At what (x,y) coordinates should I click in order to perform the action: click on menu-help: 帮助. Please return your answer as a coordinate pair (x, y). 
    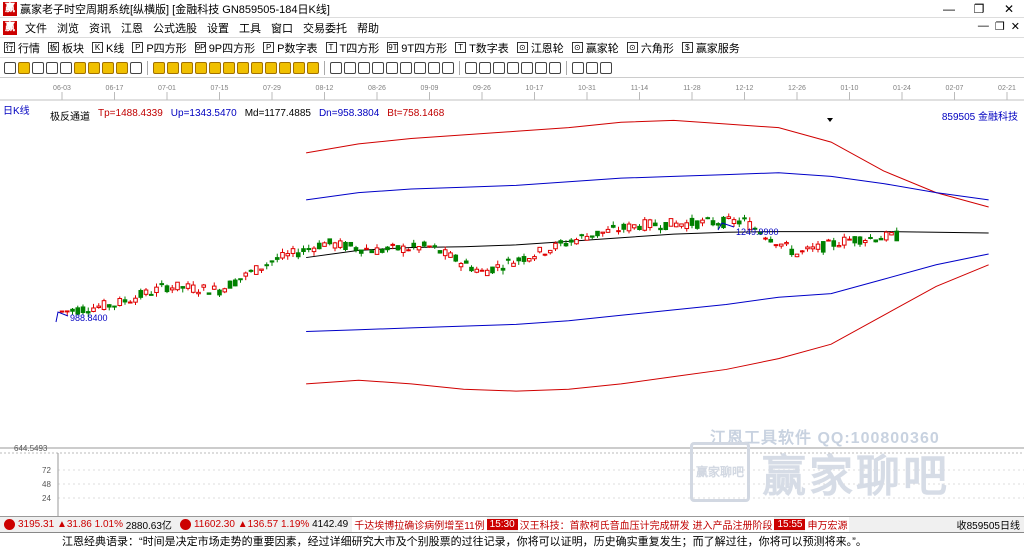
    Looking at the image, I should click on (368, 28).